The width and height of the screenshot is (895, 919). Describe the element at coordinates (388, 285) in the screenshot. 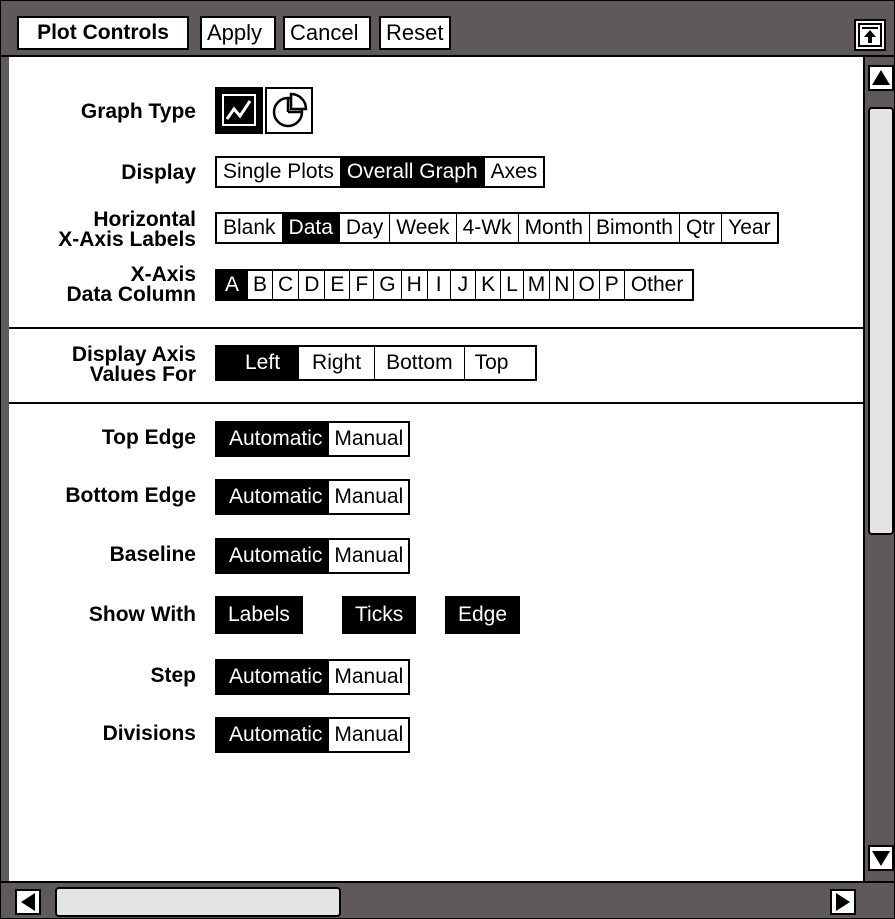

I see `column-option-g: G` at that location.